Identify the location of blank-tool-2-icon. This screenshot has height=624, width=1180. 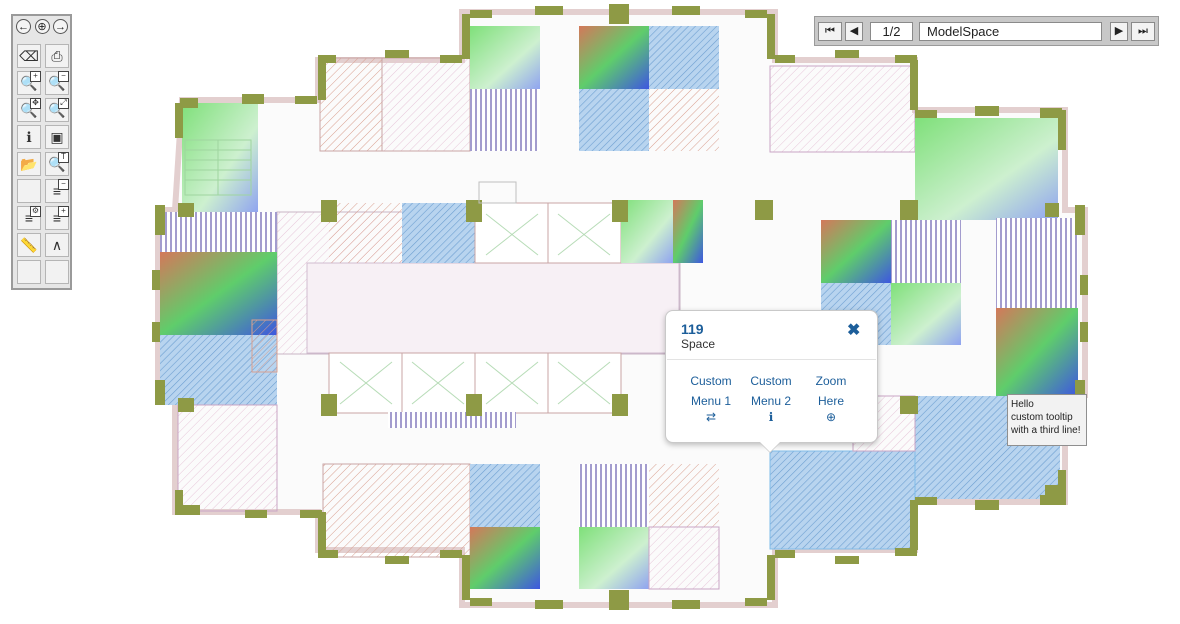
(29, 272).